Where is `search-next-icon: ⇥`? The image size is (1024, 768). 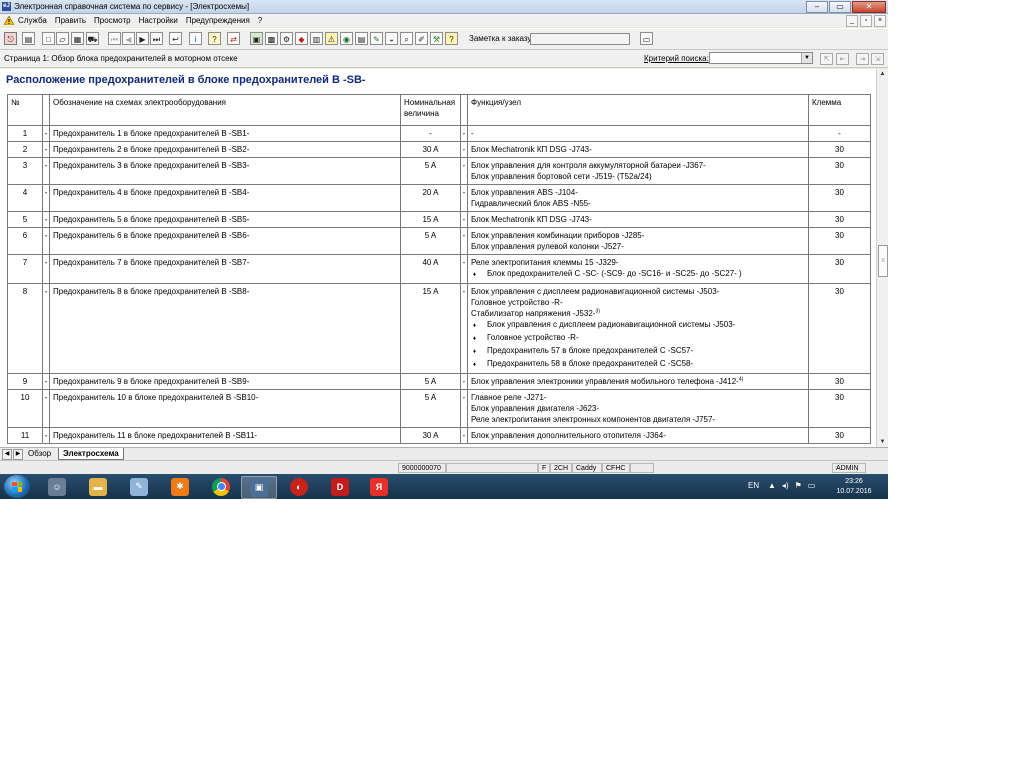 search-next-icon: ⇥ is located at coordinates (862, 59).